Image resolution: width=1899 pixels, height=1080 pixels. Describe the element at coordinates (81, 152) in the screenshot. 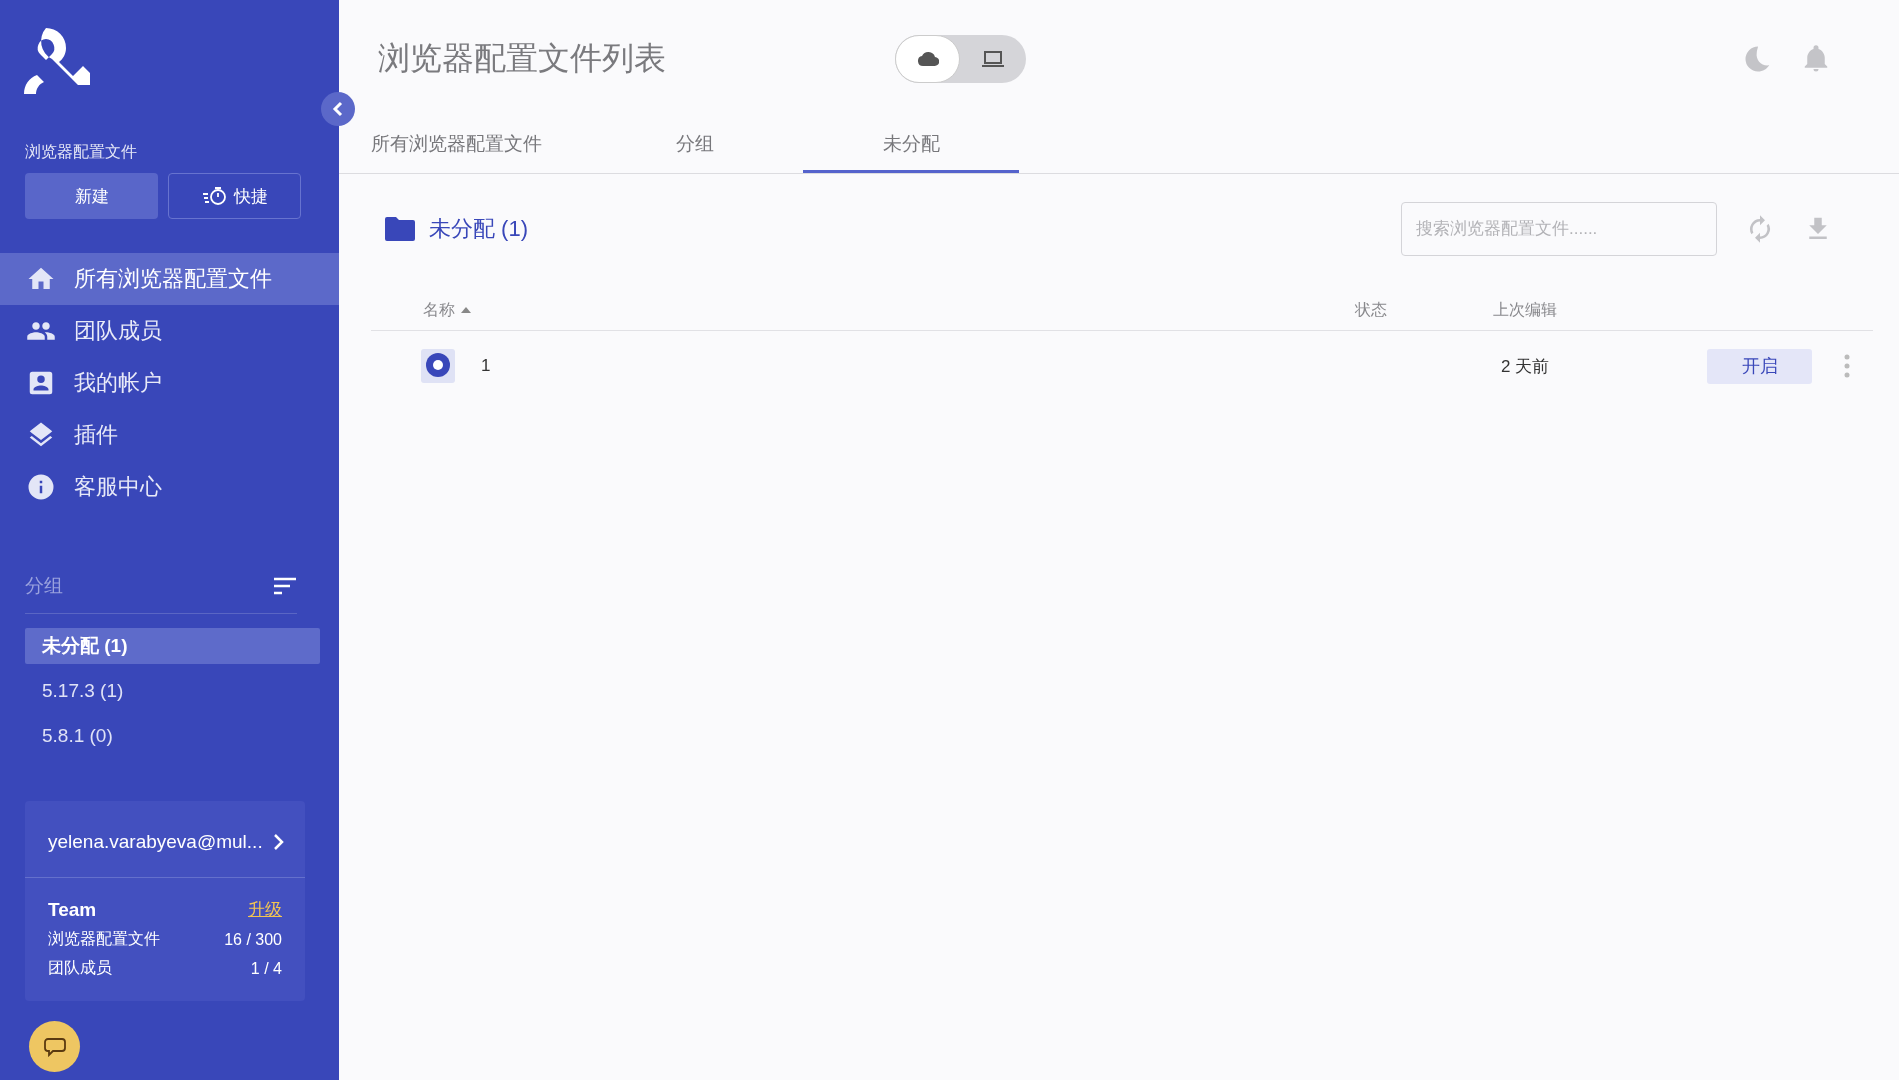

I see `section-label: 浏览器配置文件` at that location.